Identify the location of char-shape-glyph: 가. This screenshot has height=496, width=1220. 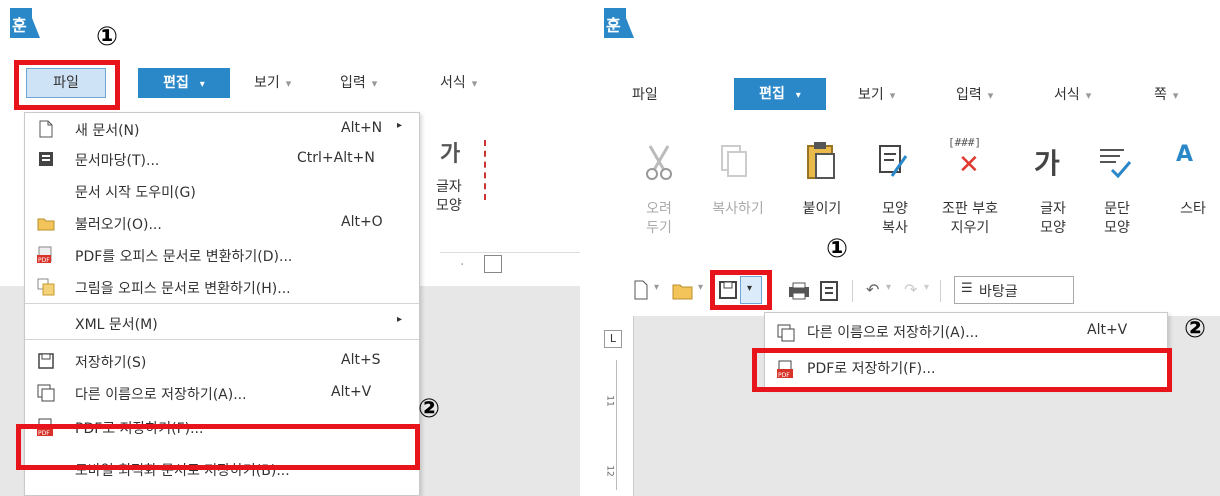
(450, 154).